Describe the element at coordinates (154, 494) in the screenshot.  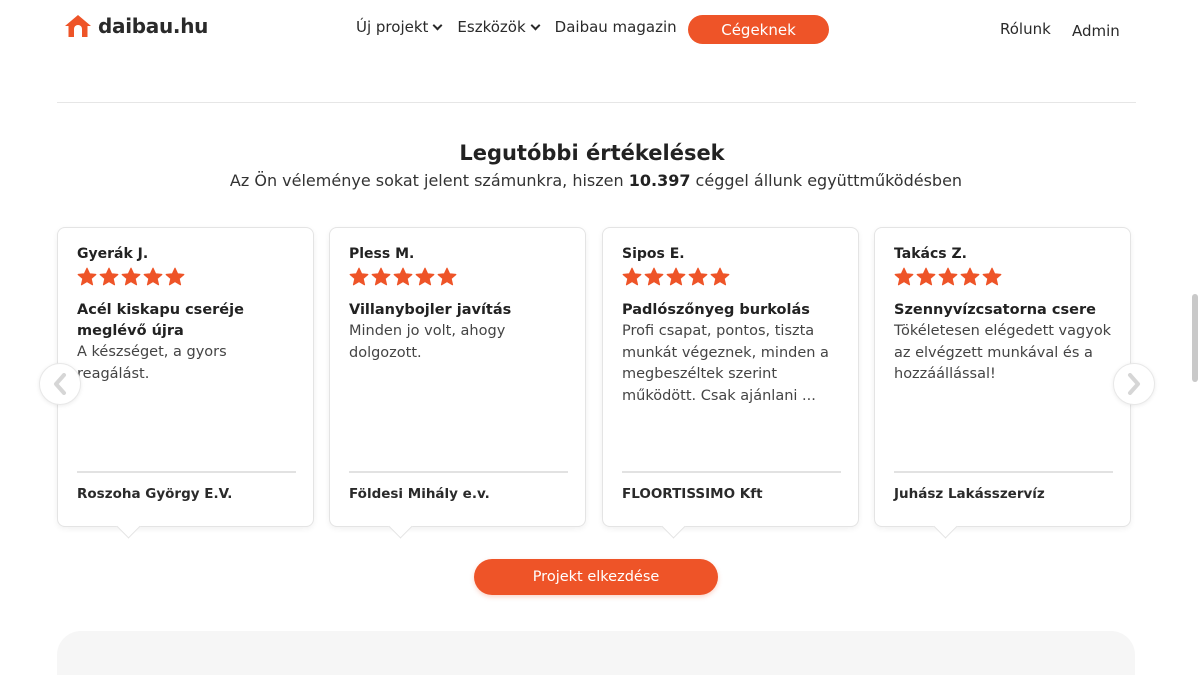
I see `company-name: Roszoha György E.V.` at that location.